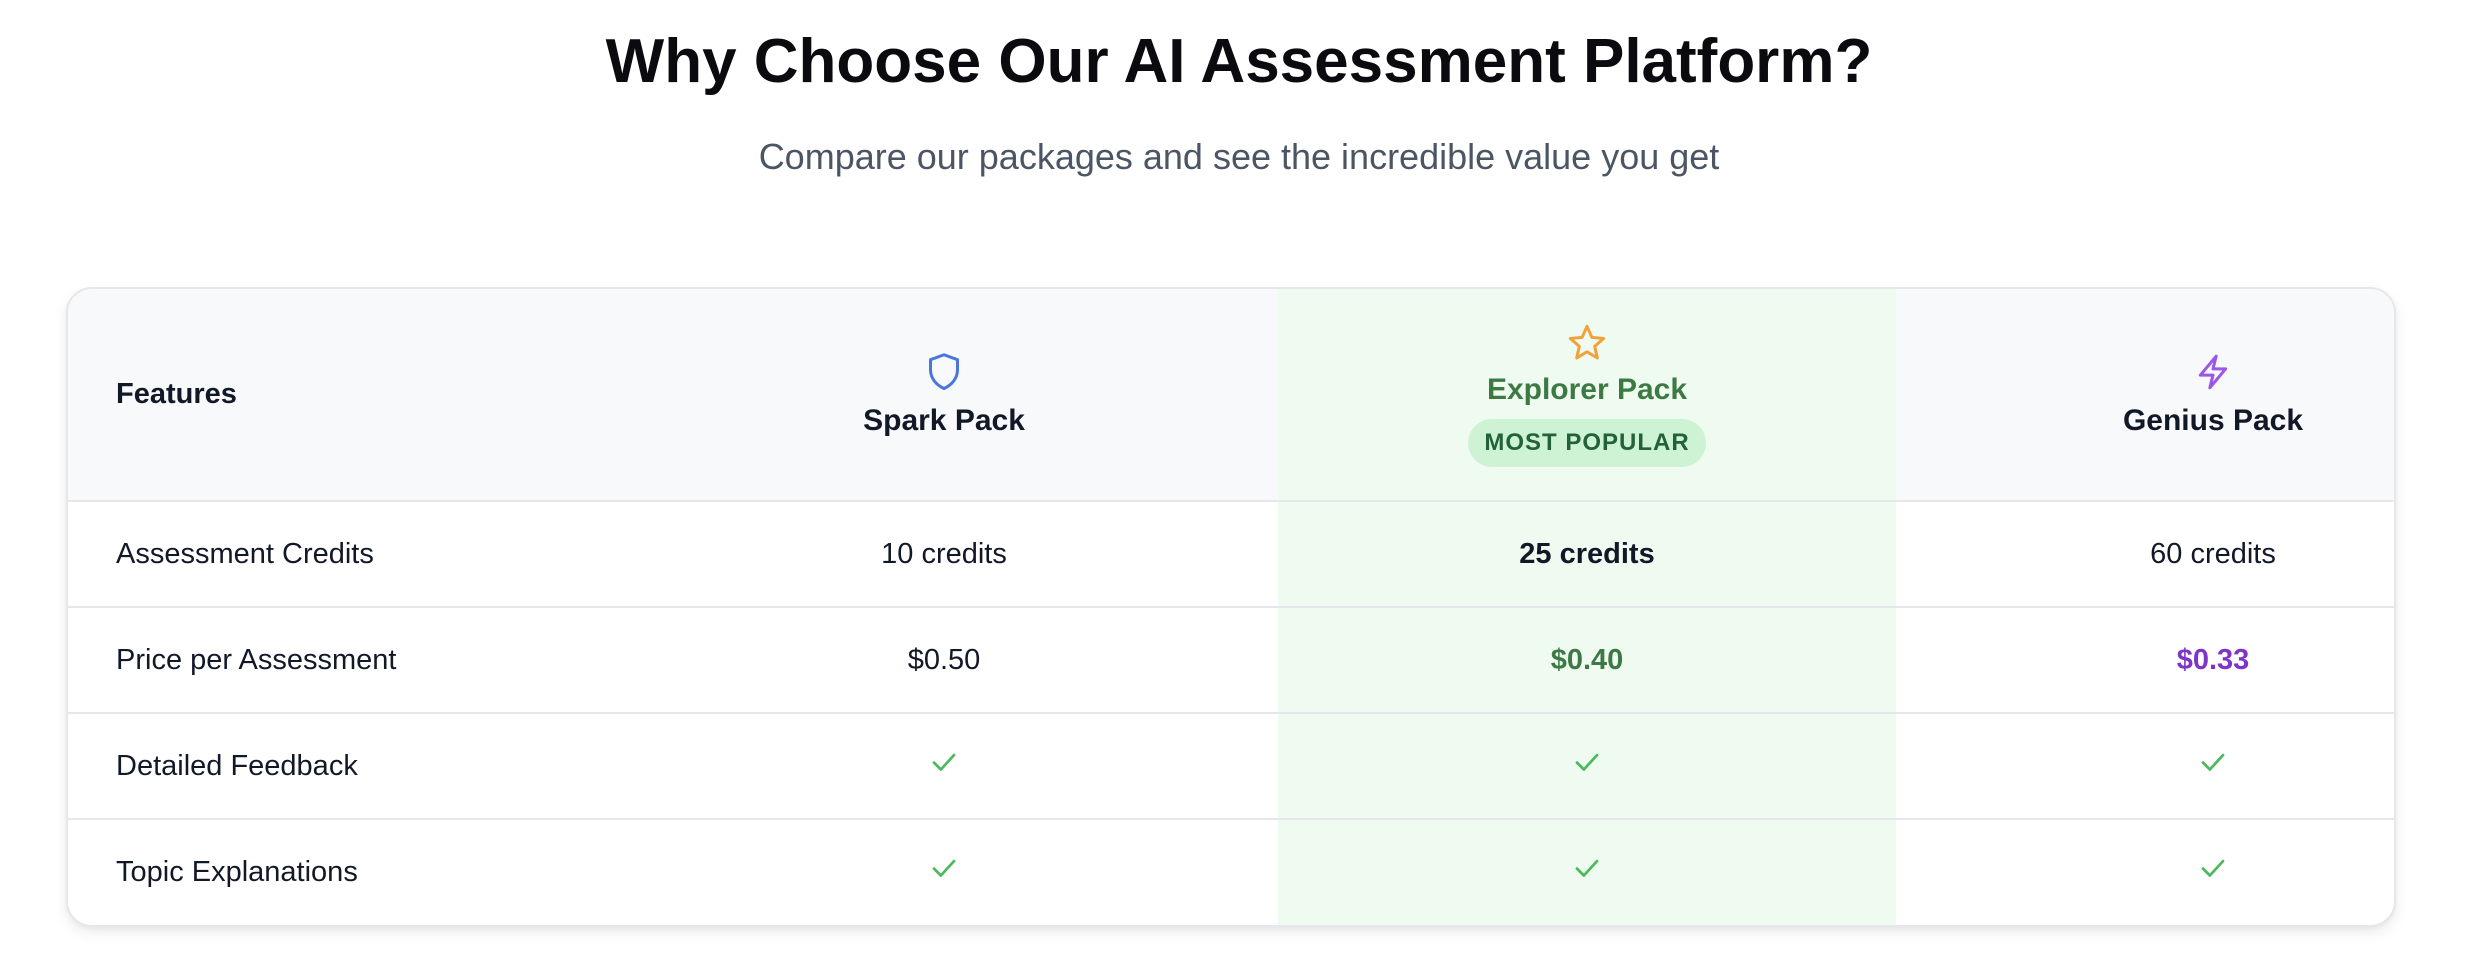  What do you see at coordinates (1587, 442) in the screenshot?
I see `most-popular-badge: MOST POPULAR` at bounding box center [1587, 442].